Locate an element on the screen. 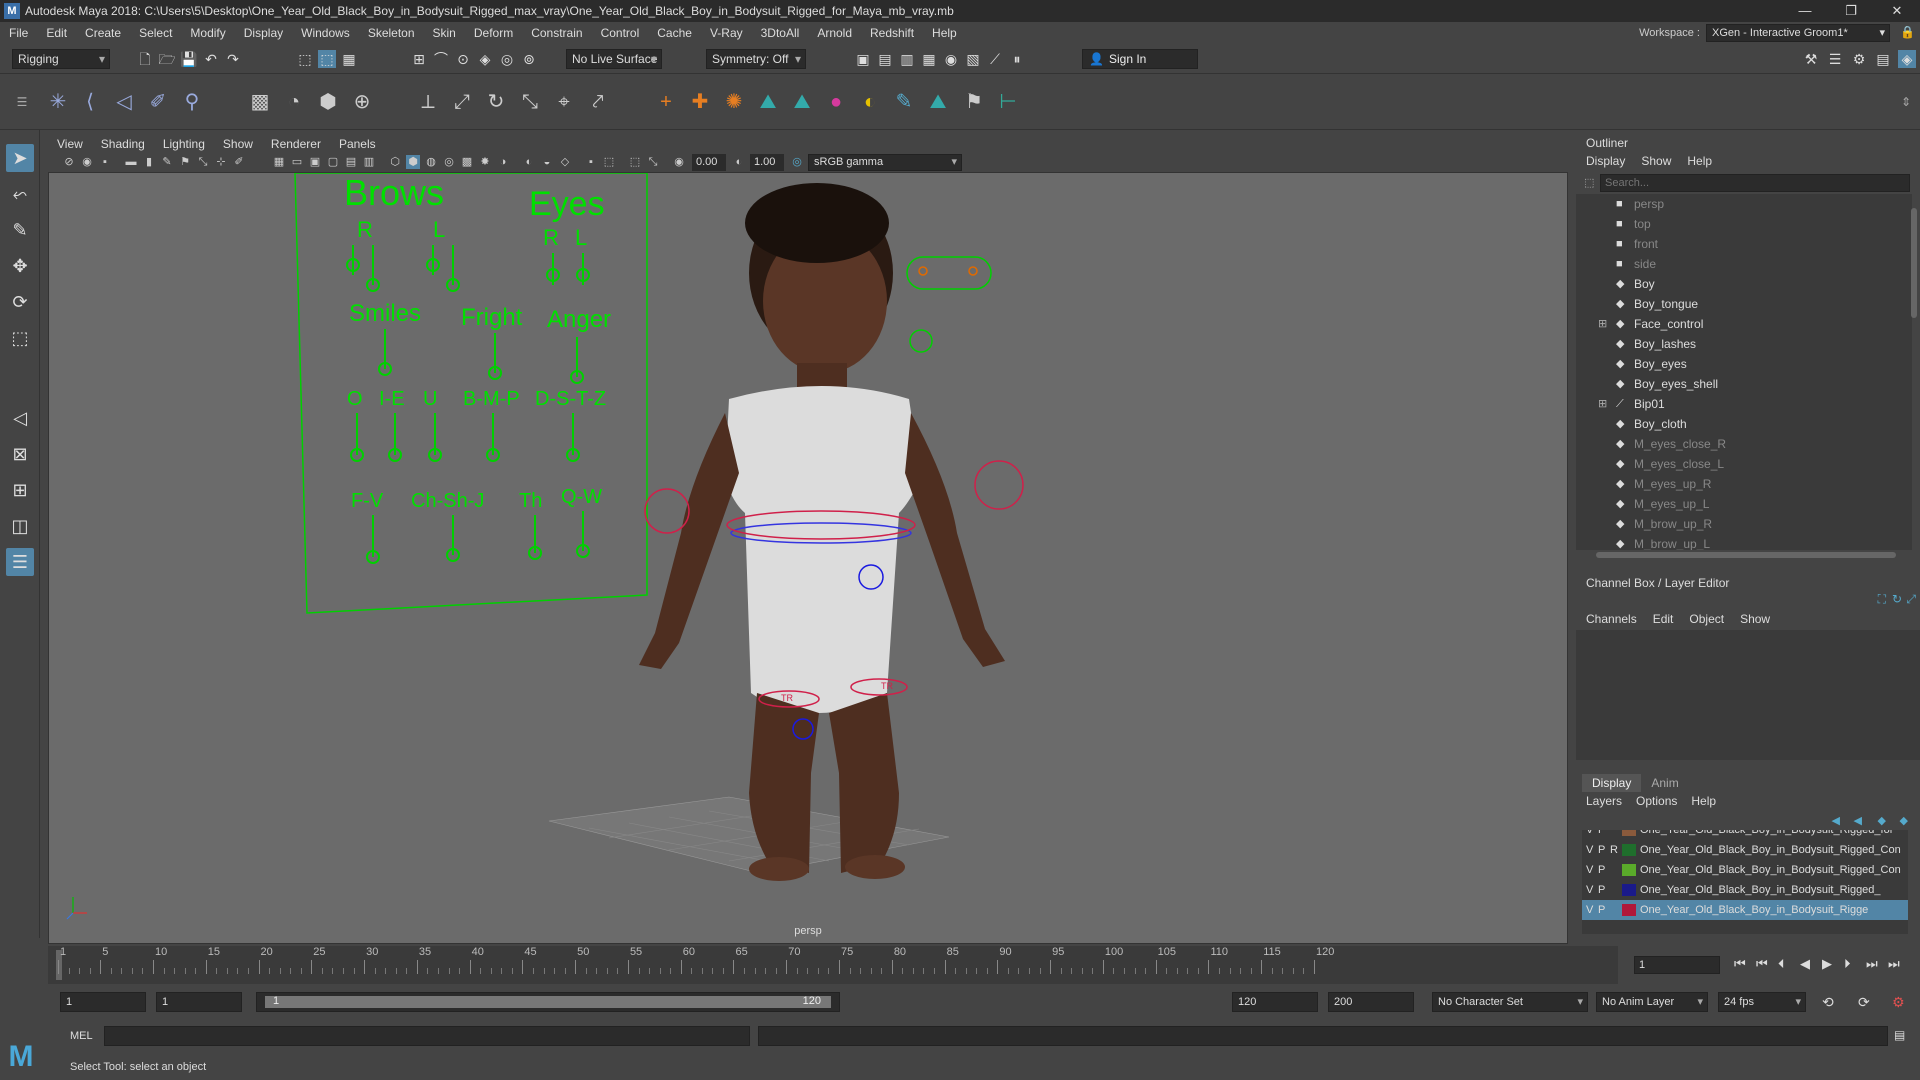 Image resolution: width=1920 pixels, height=1080 pixels. command-input is located at coordinates (427, 1036).